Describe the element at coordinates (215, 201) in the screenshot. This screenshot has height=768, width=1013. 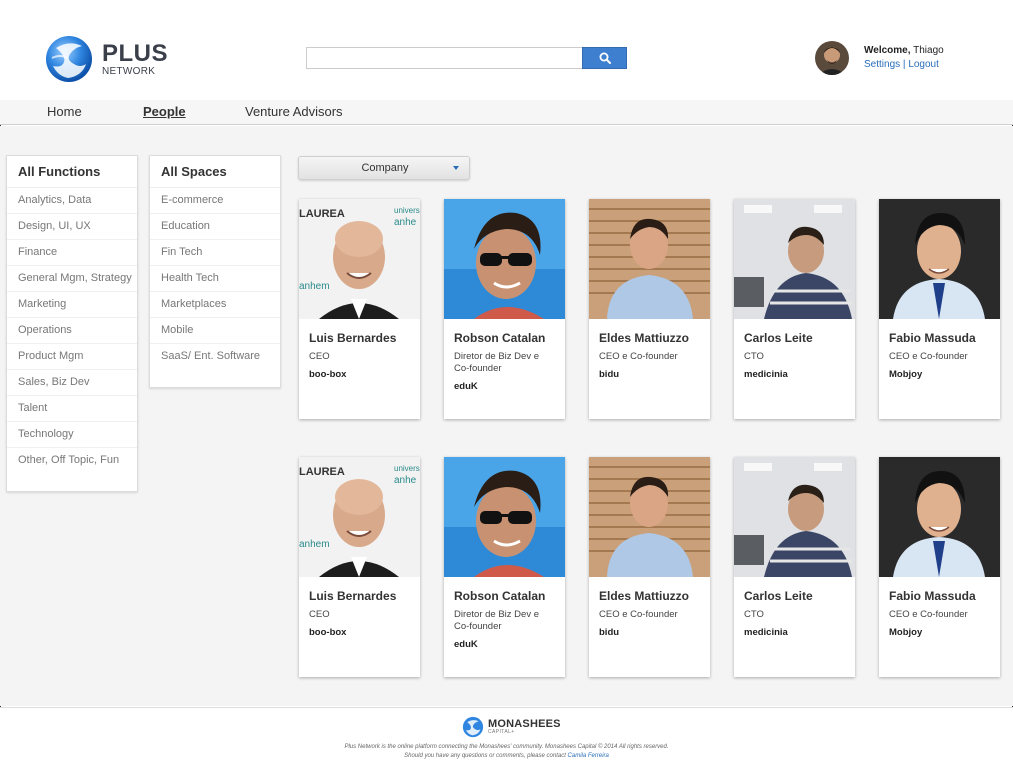
I see `space-filter-item: E-commerce` at that location.